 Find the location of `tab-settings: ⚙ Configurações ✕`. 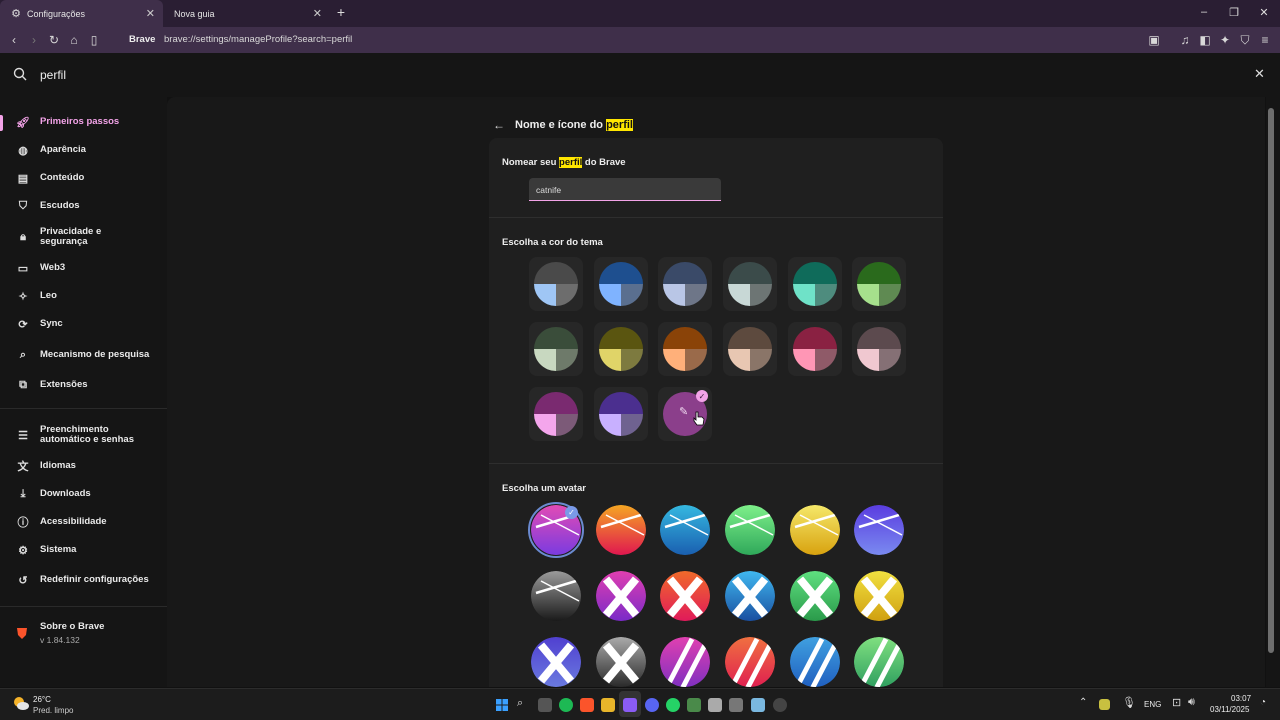

tab-settings: ⚙ Configurações ✕ is located at coordinates (81, 13).